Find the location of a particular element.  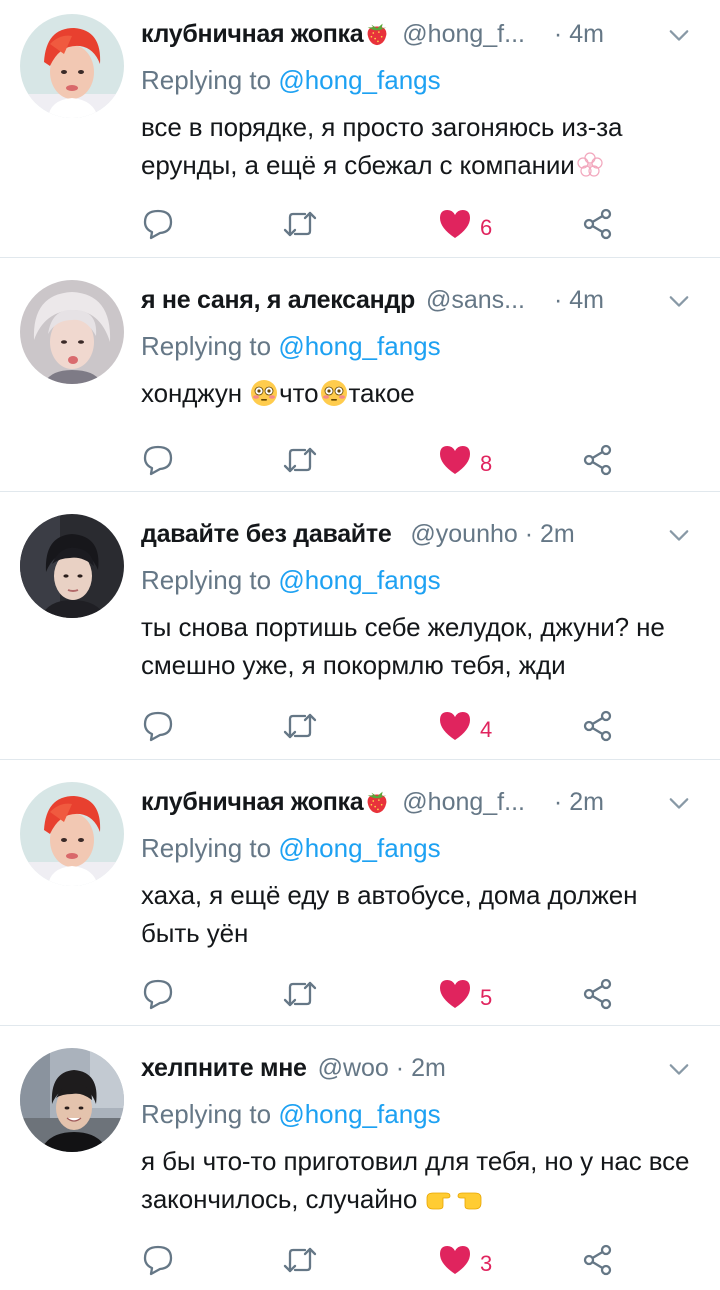

like-button: 3 is located at coordinates (465, 1260).